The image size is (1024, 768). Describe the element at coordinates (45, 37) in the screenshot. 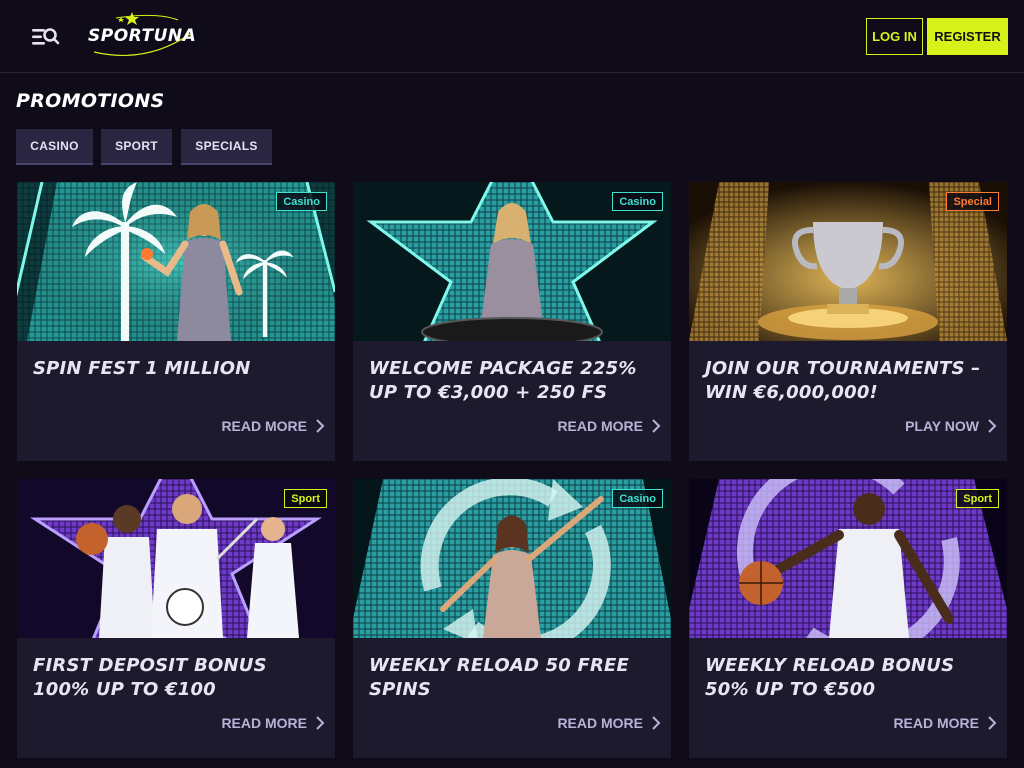

I see `menu-search-icon` at that location.